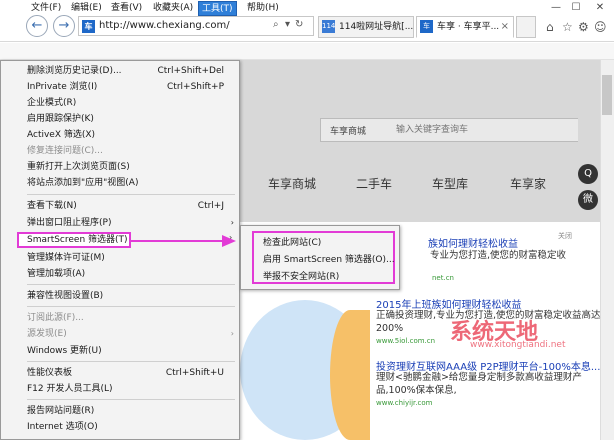 The image size is (614, 440). I want to click on submenu-arrow-icon: ›, so click(232, 222).